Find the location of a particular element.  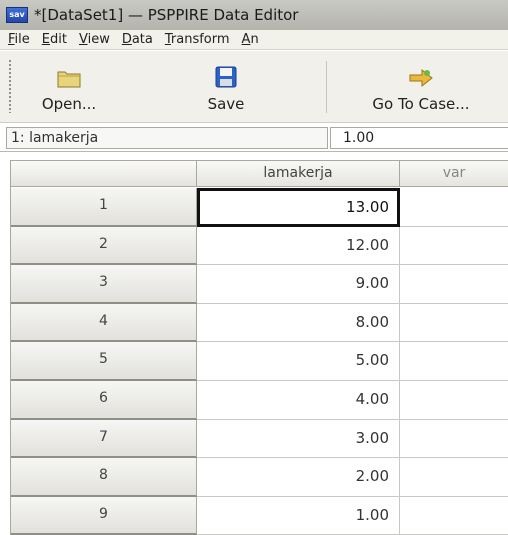

grid-header: lamakerja var is located at coordinates (259, 174).